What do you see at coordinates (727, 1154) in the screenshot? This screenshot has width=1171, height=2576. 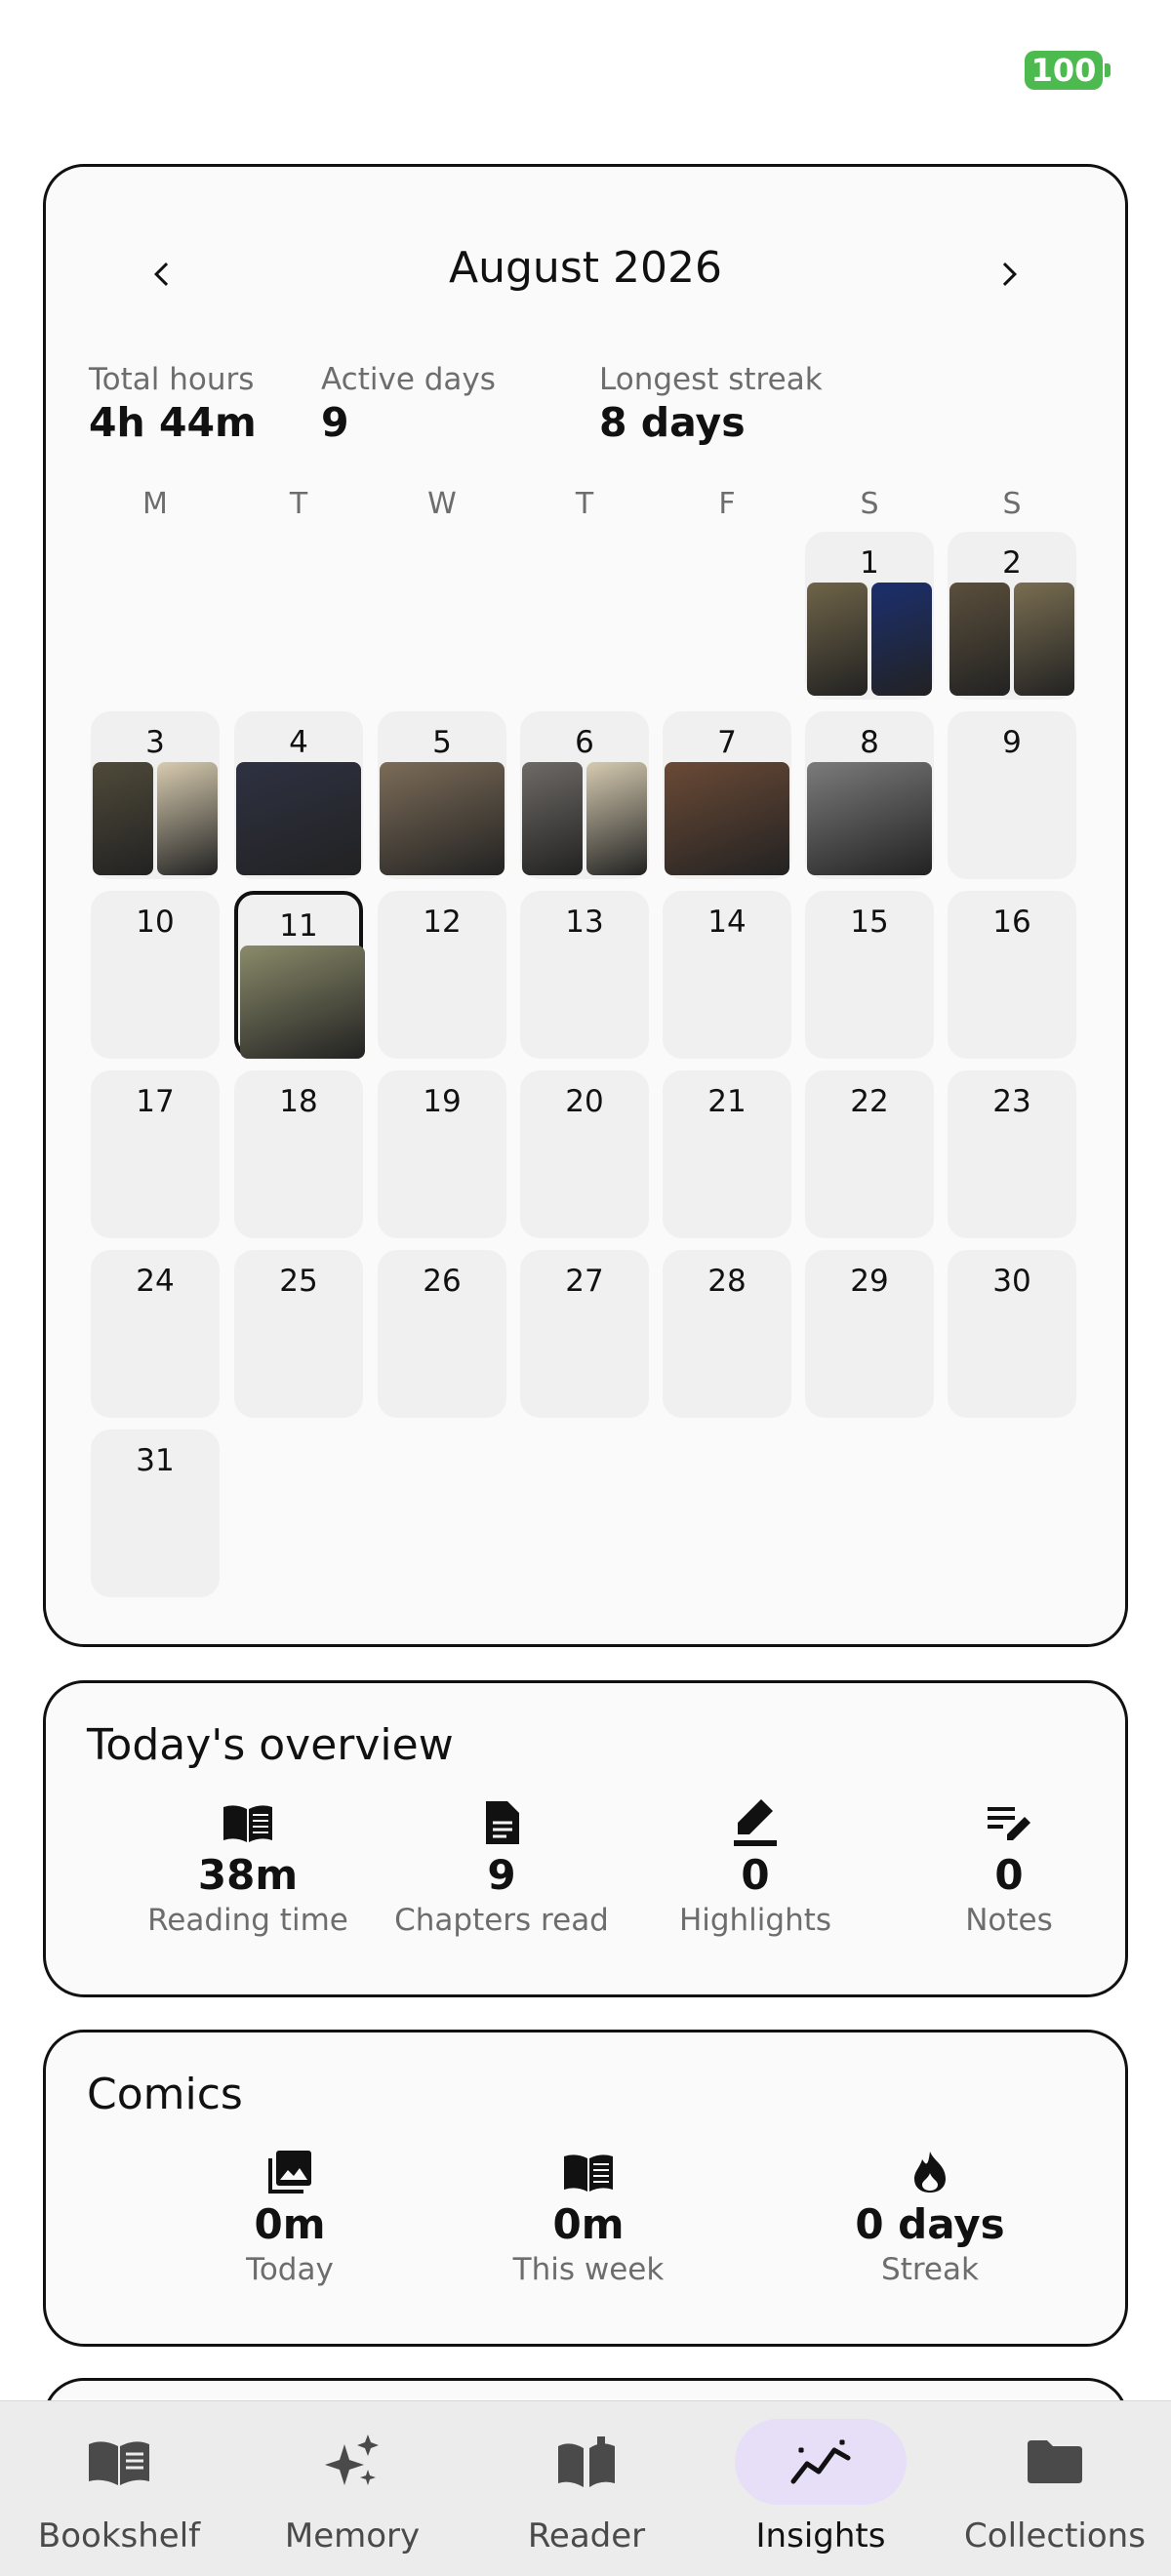 I see `calendar-day-21: 21` at bounding box center [727, 1154].